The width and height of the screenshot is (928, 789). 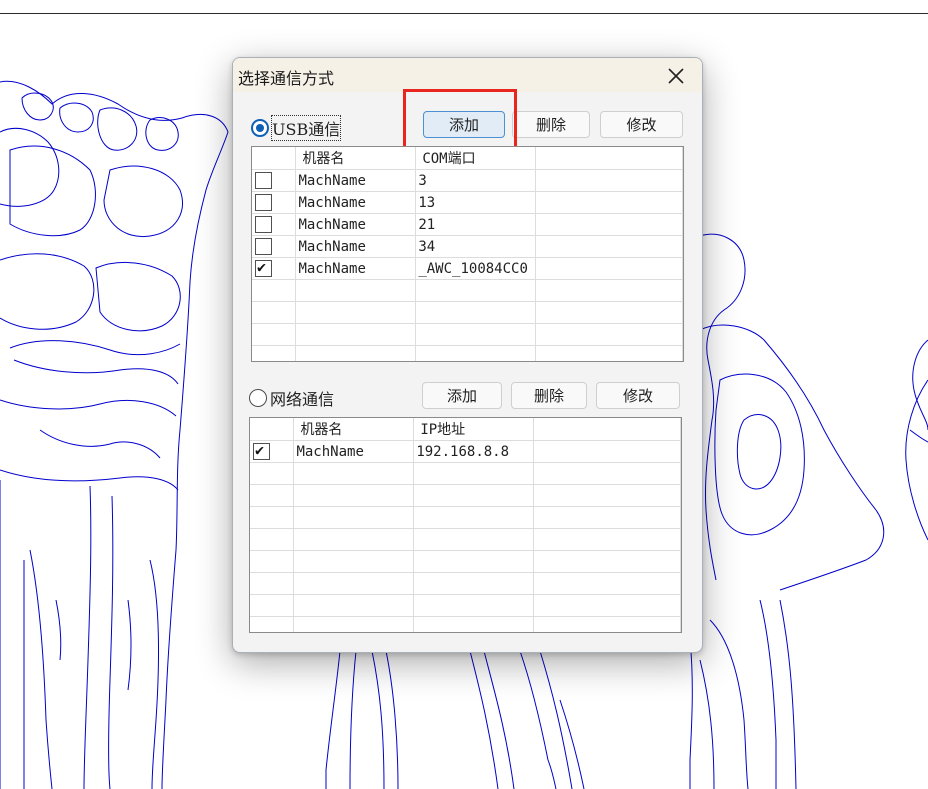 What do you see at coordinates (476, 246) in the screenshot?
I see `com-port-cell: 34` at bounding box center [476, 246].